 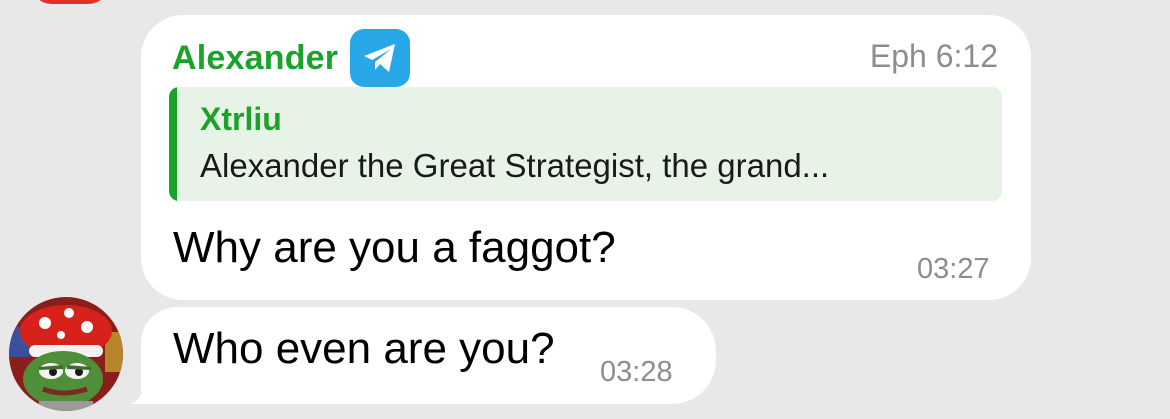 I want to click on reply-author: Xtrliu, so click(x=241, y=119).